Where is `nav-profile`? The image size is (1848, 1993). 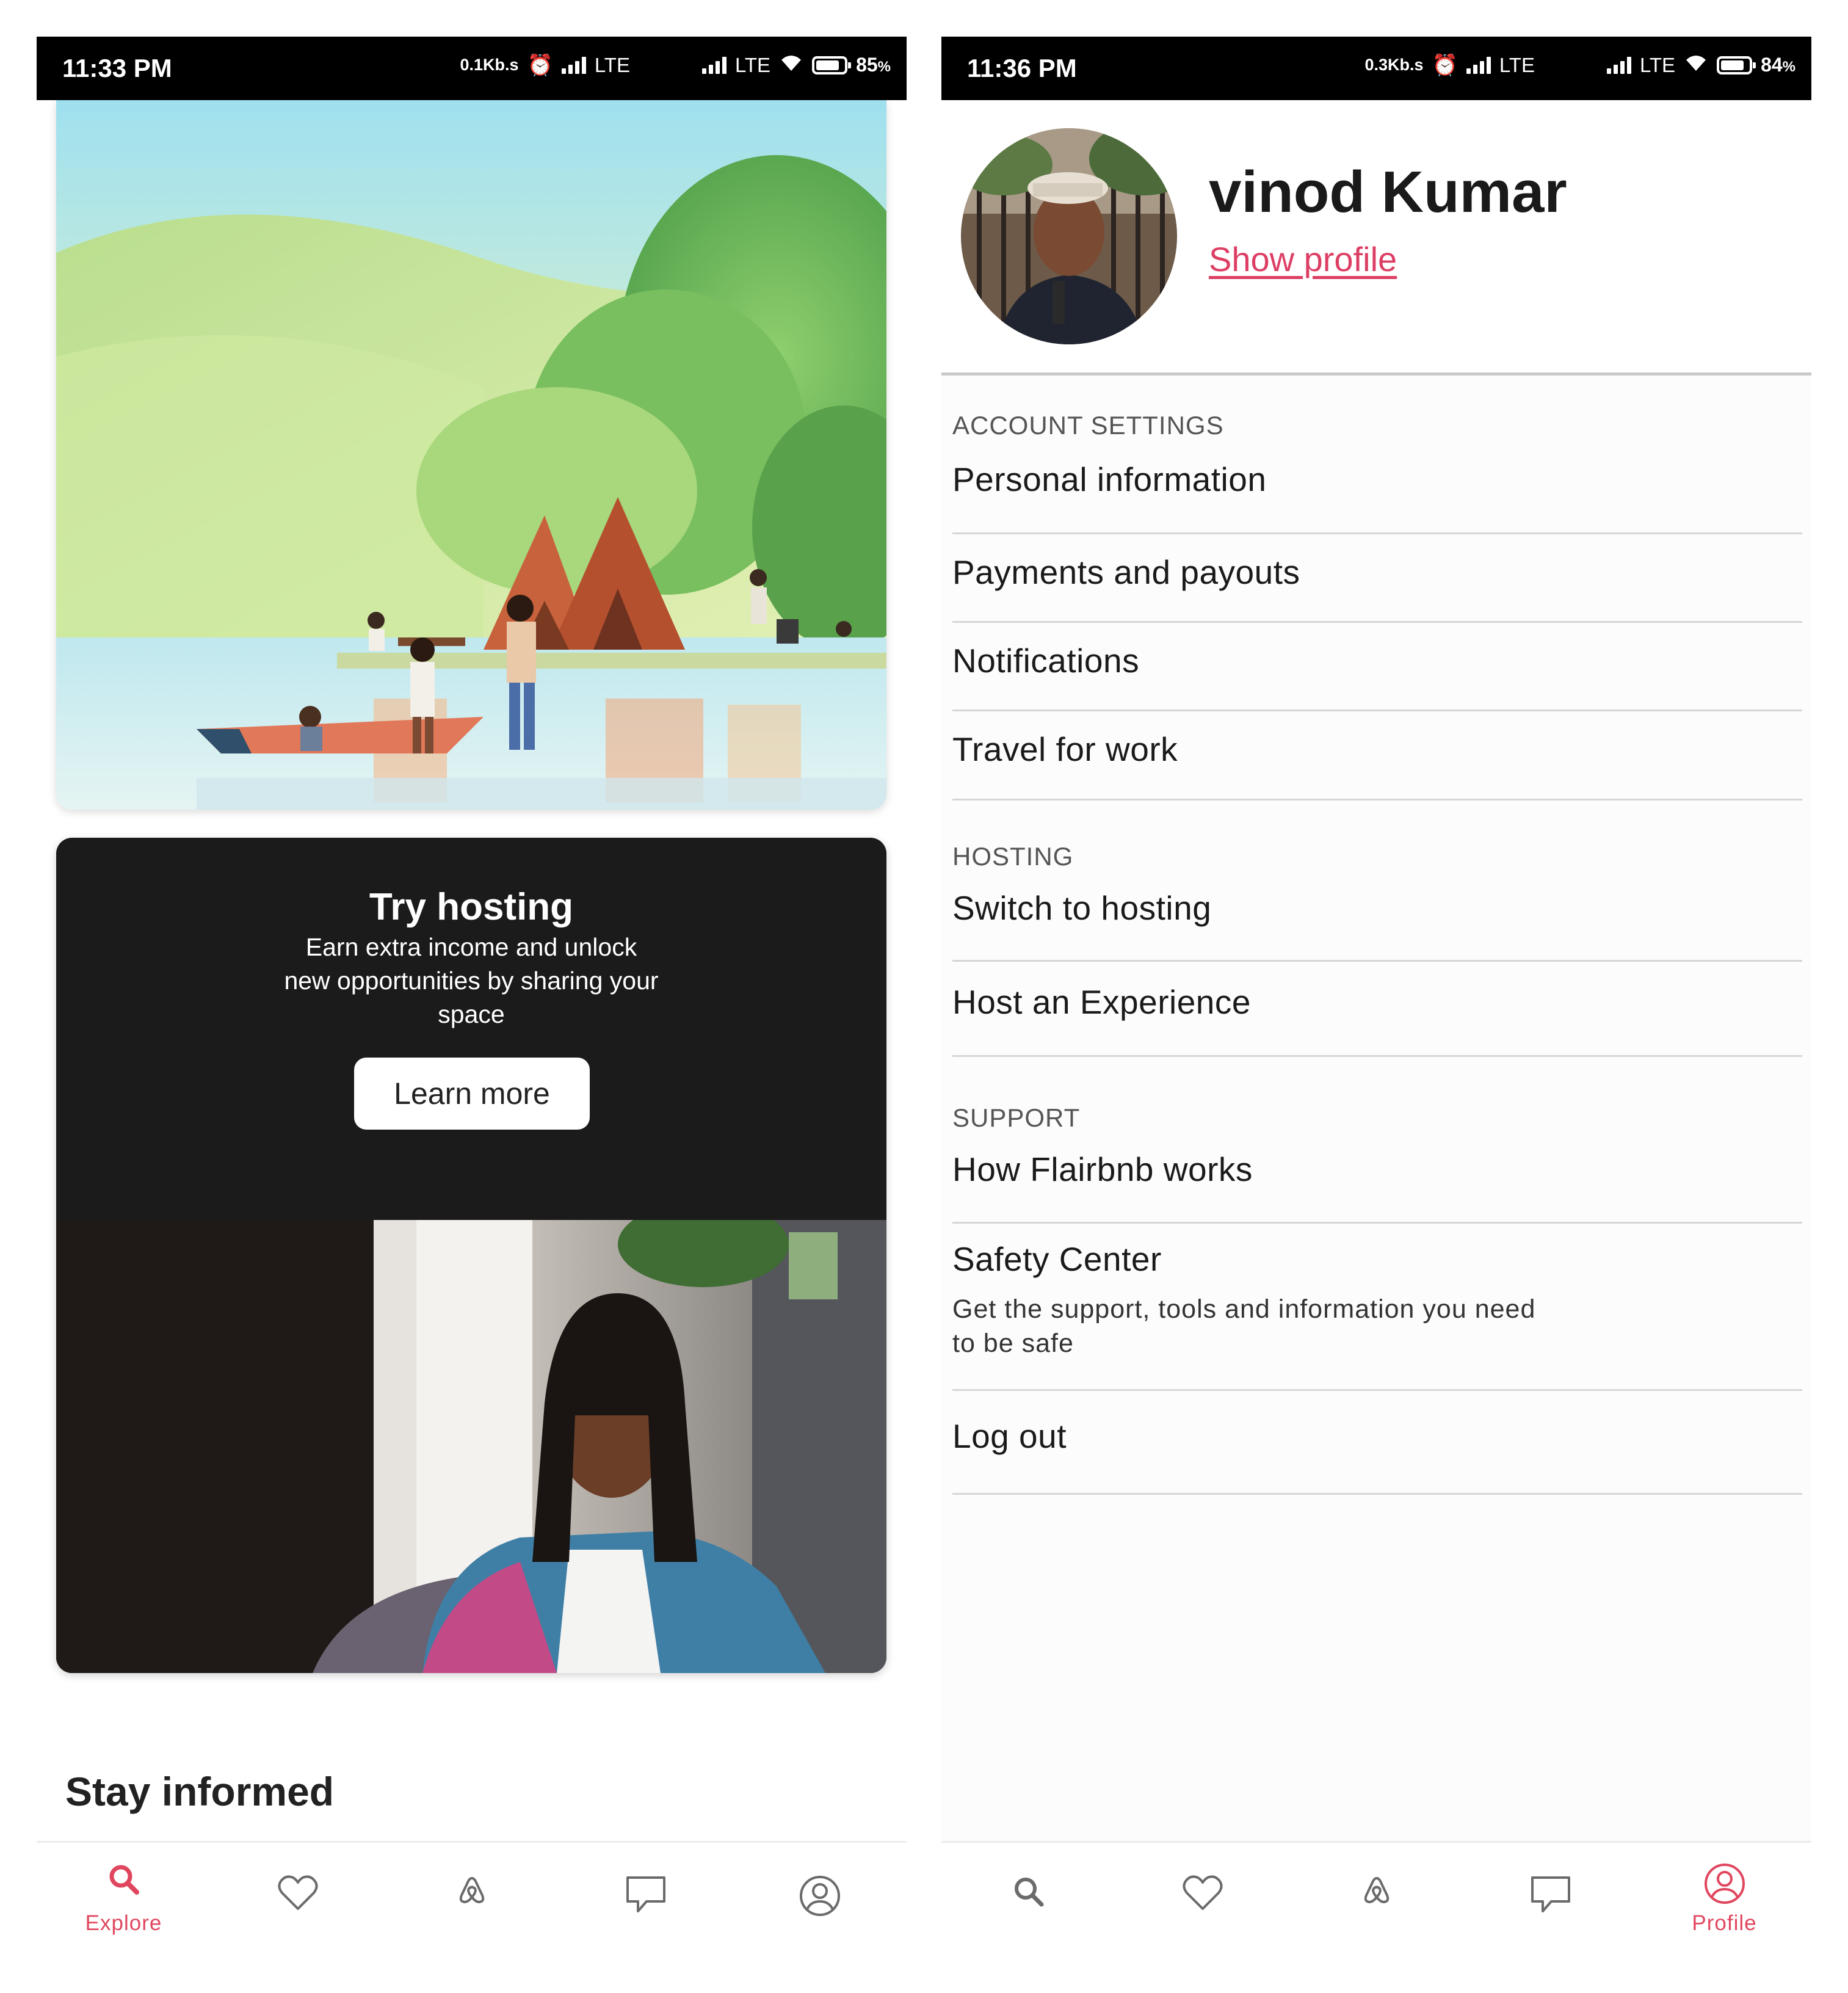 nav-profile is located at coordinates (820, 1902).